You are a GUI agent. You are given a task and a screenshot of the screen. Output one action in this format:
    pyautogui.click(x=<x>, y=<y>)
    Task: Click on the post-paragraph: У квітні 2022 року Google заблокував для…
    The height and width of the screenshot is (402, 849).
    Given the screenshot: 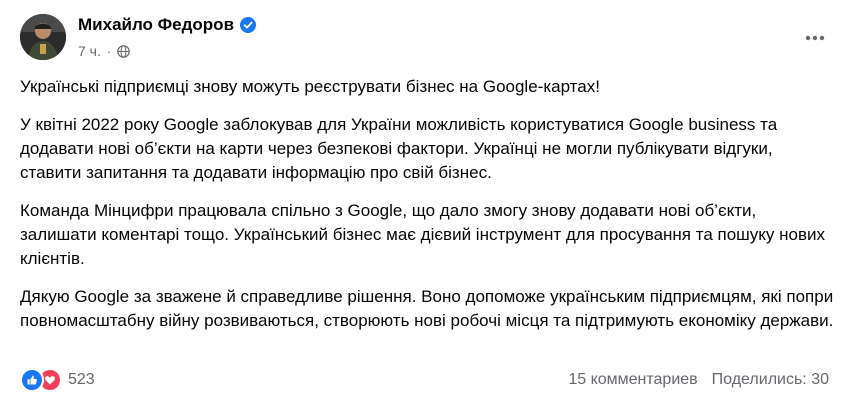 What is the action you would take?
    pyautogui.click(x=399, y=148)
    